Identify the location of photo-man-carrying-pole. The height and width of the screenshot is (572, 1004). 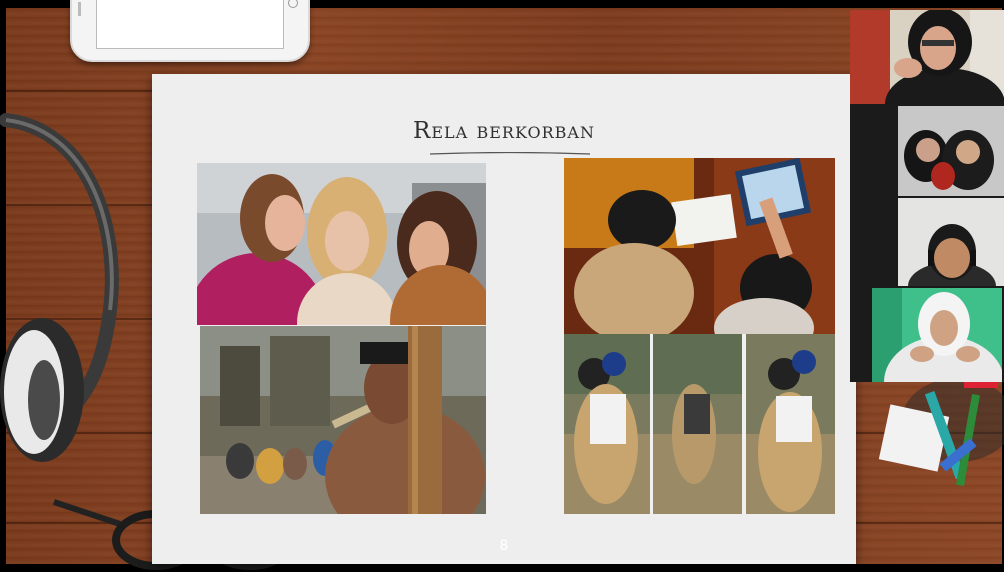
(343, 420).